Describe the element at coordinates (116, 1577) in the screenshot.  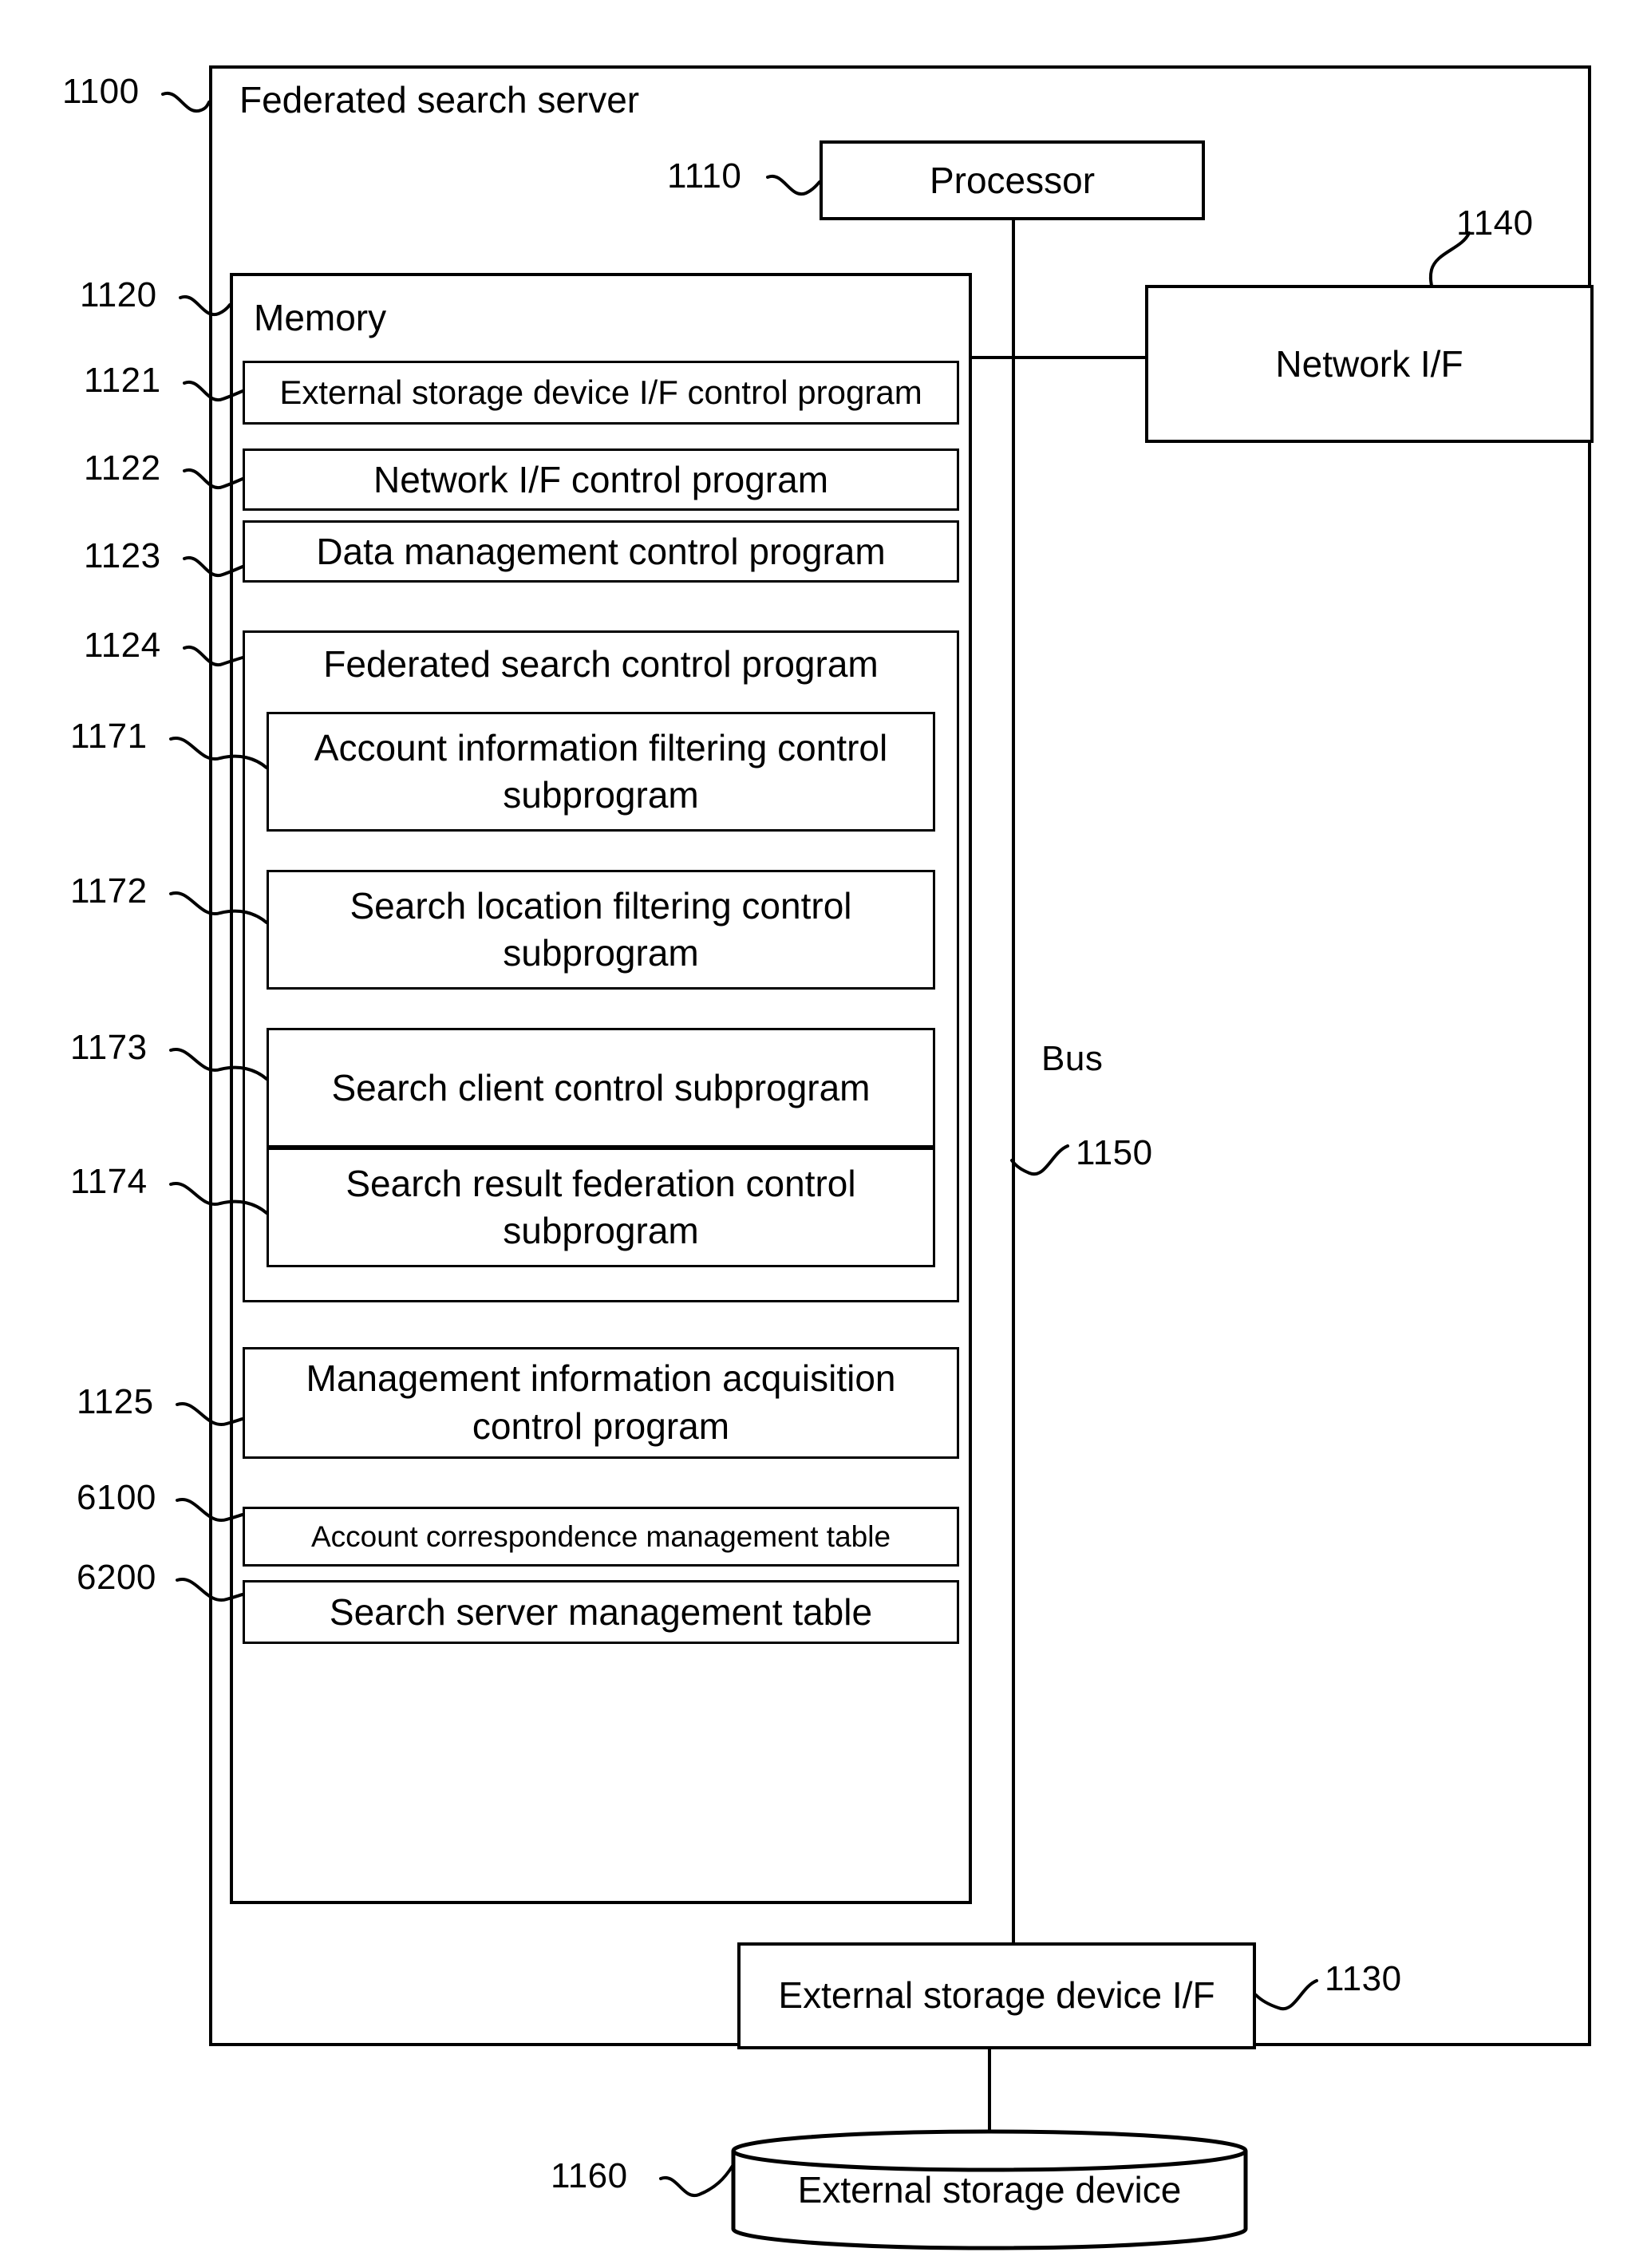
I see `ref-6200: 6200` at that location.